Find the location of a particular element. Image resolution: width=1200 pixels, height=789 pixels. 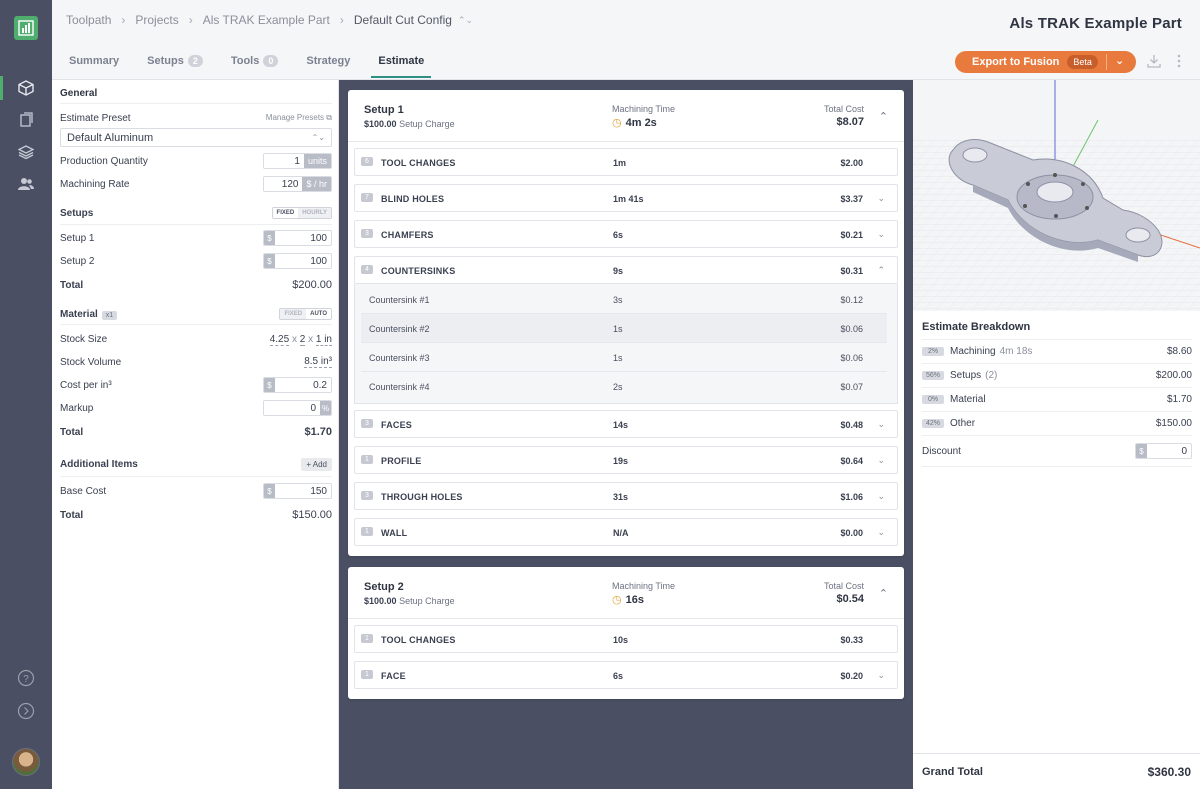

op-row-wall: 1 WALL N/A $0.00 ⌄ is located at coordinates (626, 532).